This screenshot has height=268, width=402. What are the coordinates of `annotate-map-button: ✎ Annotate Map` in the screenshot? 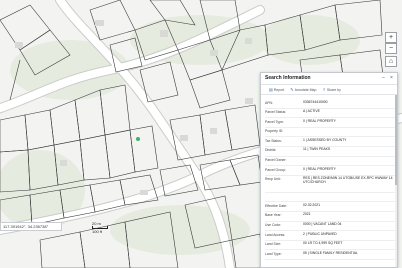 It's located at (303, 89).